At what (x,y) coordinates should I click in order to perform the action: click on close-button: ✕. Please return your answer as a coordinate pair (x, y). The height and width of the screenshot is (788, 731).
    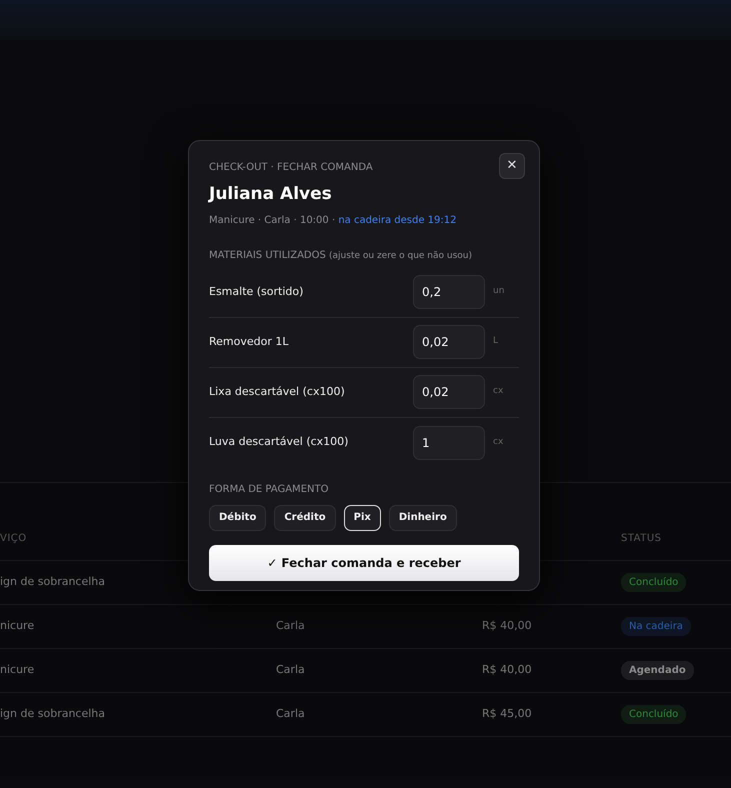
    Looking at the image, I should click on (512, 166).